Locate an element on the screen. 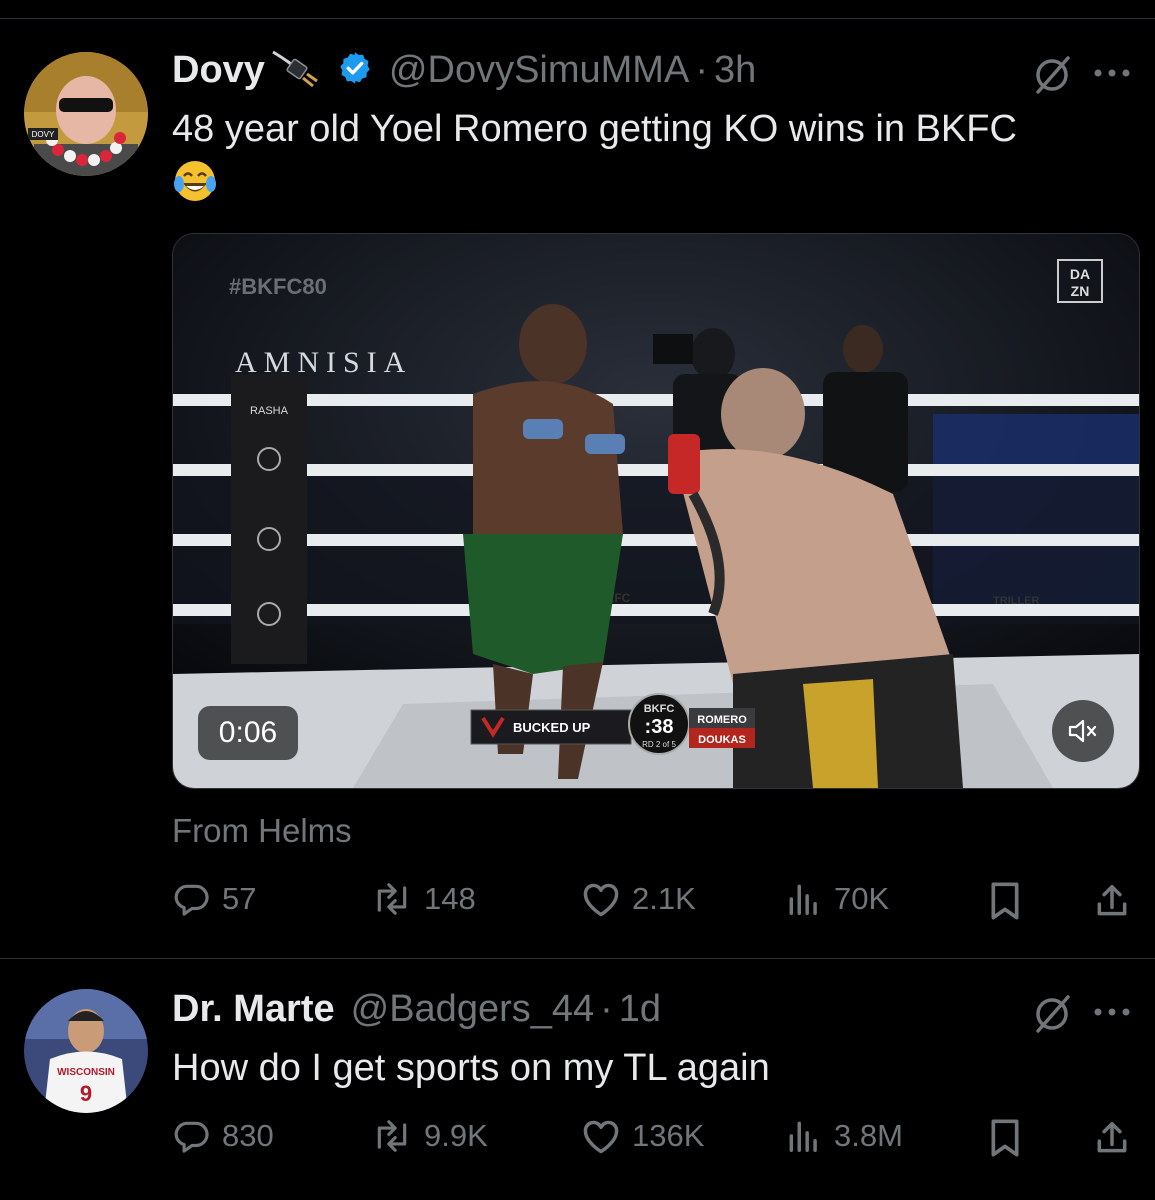  like-count: 2.1K is located at coordinates (664, 898).